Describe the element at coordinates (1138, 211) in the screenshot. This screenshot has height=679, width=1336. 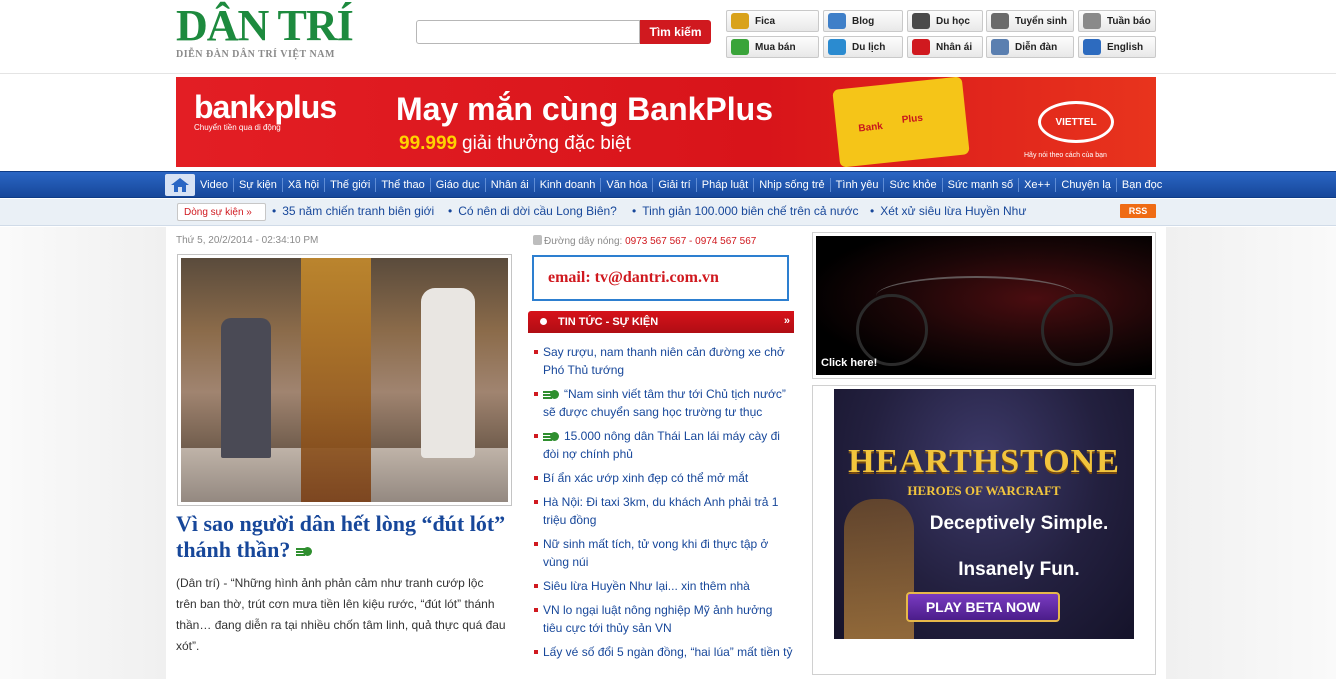
I see `rss-button: RSS` at that location.